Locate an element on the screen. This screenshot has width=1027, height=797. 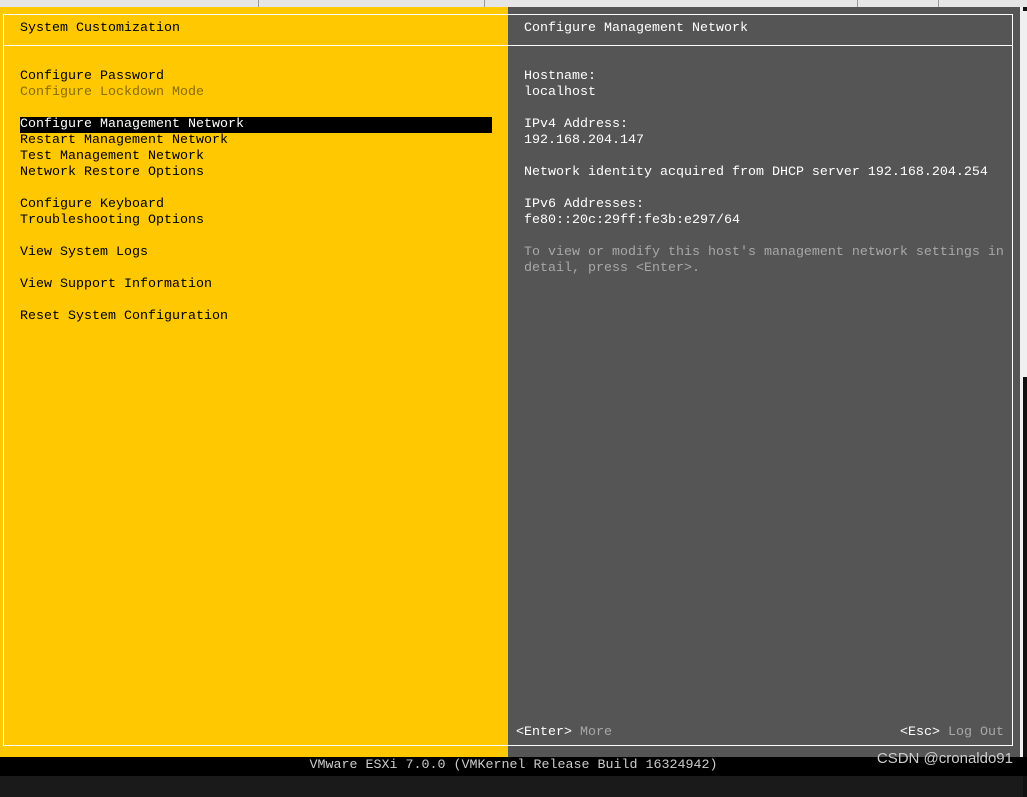
menu-title: System Customization is located at coordinates (100, 28).